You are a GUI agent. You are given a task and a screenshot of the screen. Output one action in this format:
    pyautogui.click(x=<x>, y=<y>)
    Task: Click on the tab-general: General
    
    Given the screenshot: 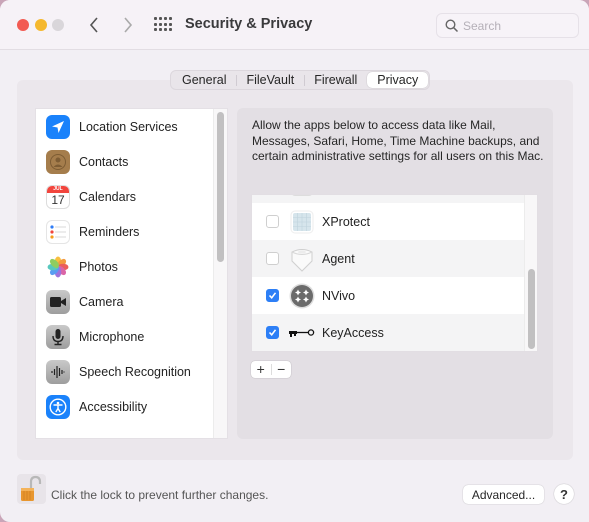 What is the action you would take?
    pyautogui.click(x=204, y=80)
    